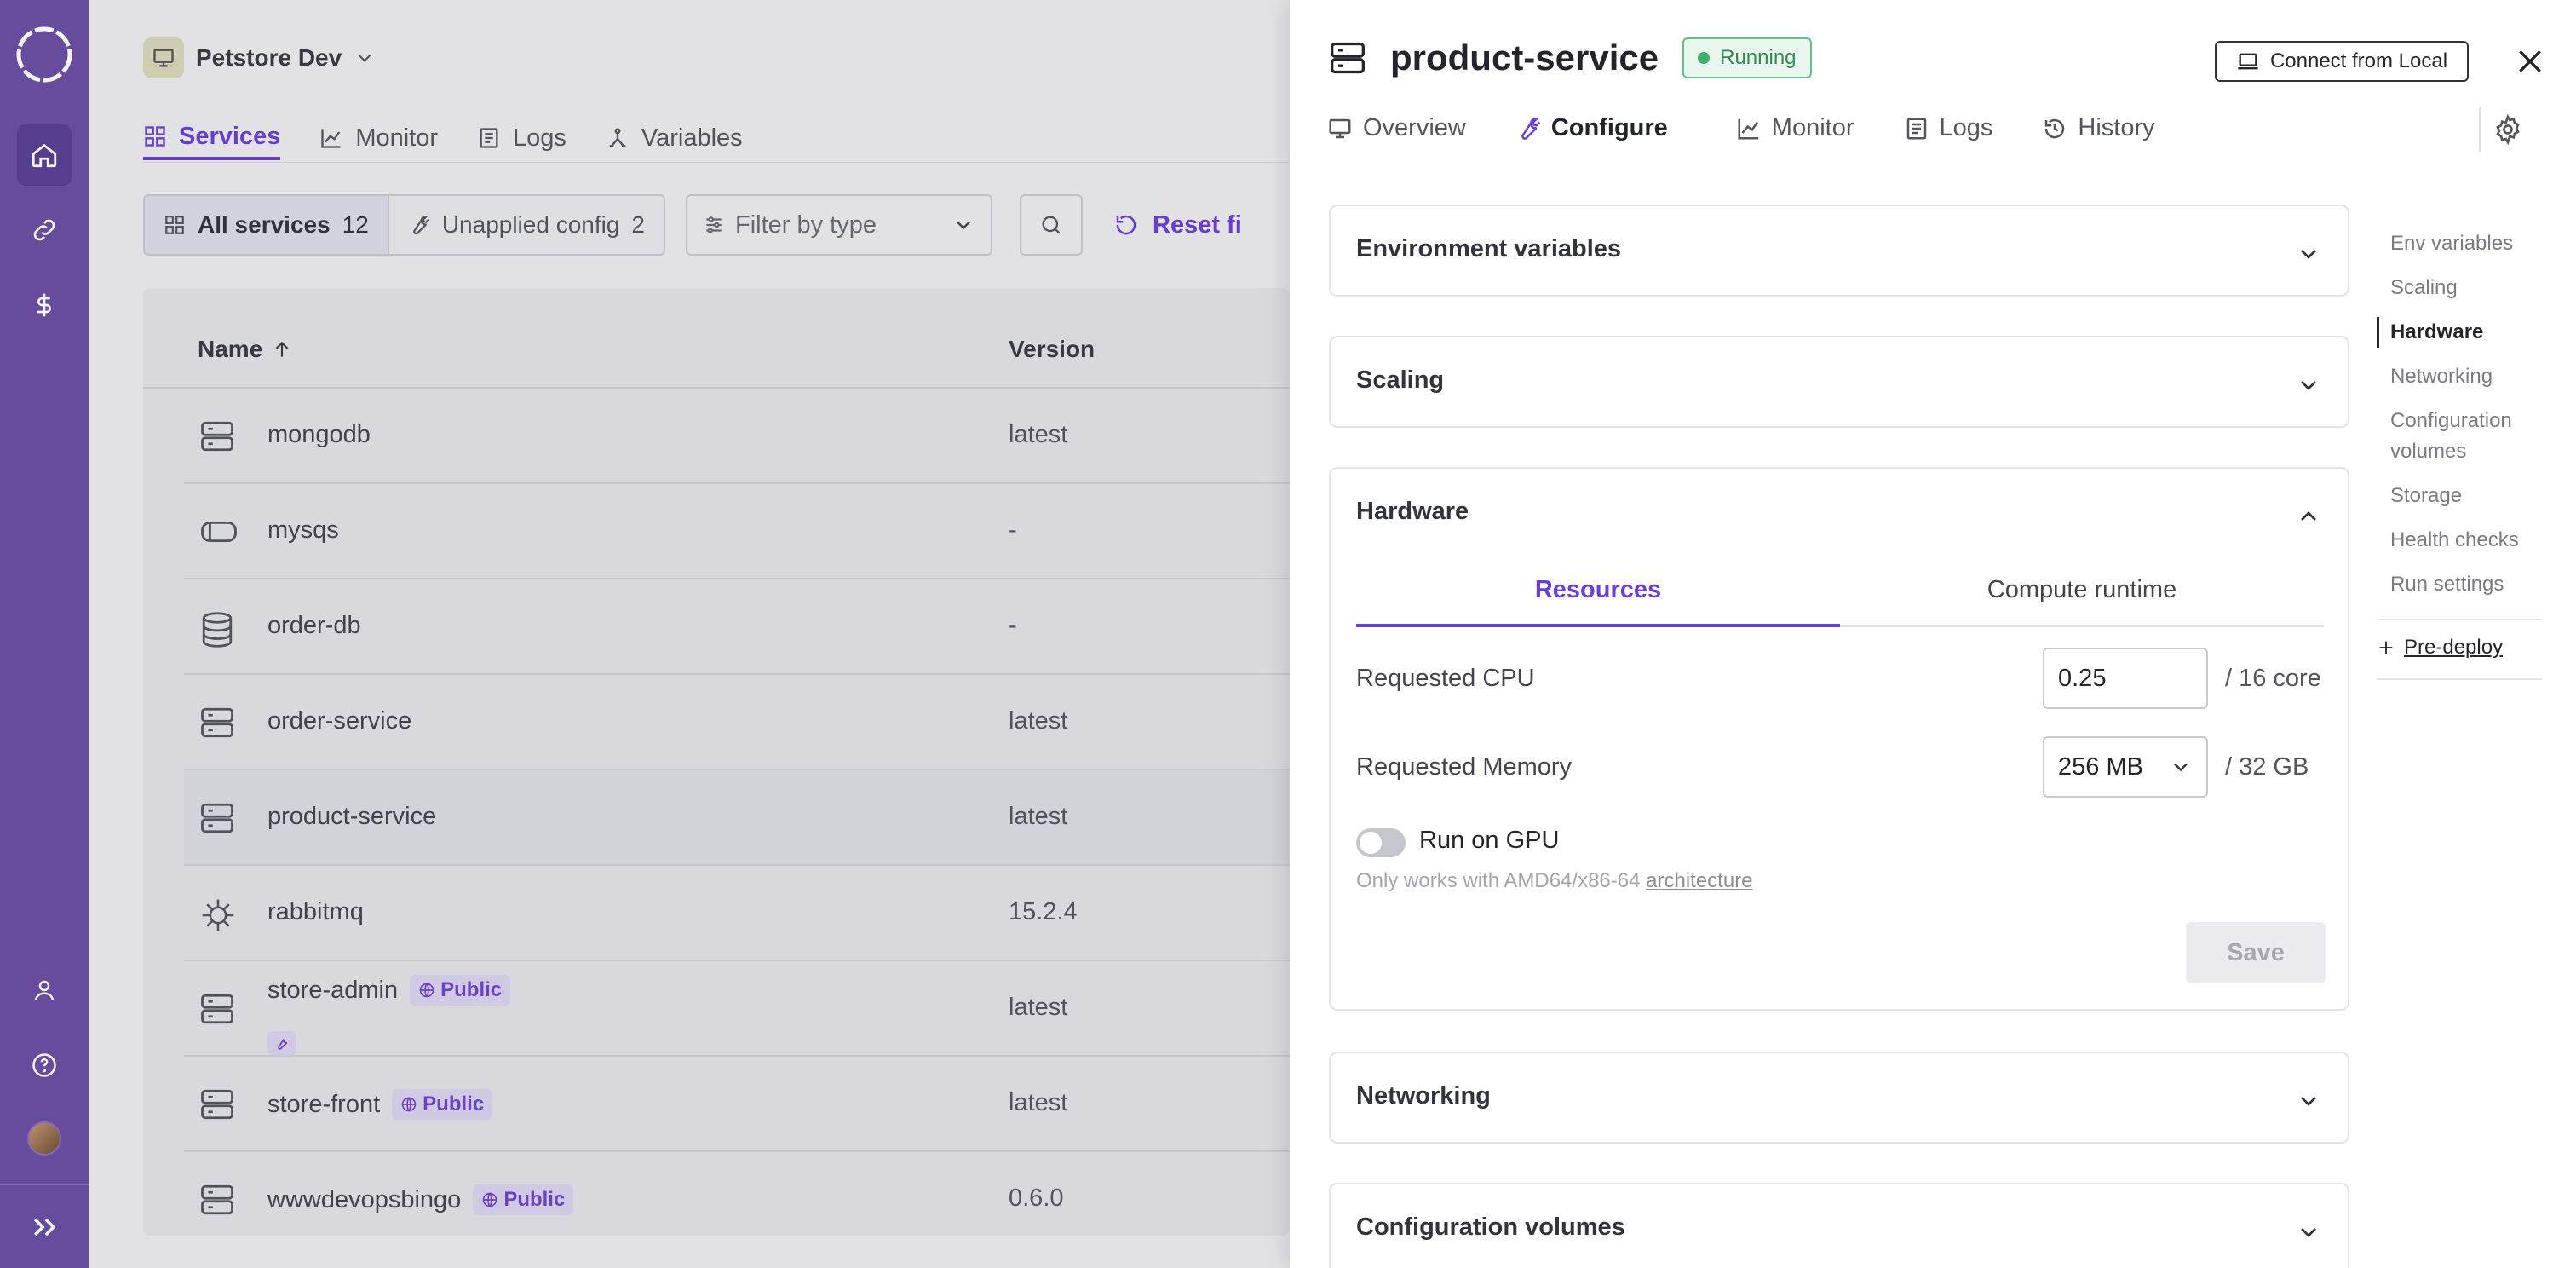 The height and width of the screenshot is (1268, 2576). I want to click on service-version: -, so click(1013, 625).